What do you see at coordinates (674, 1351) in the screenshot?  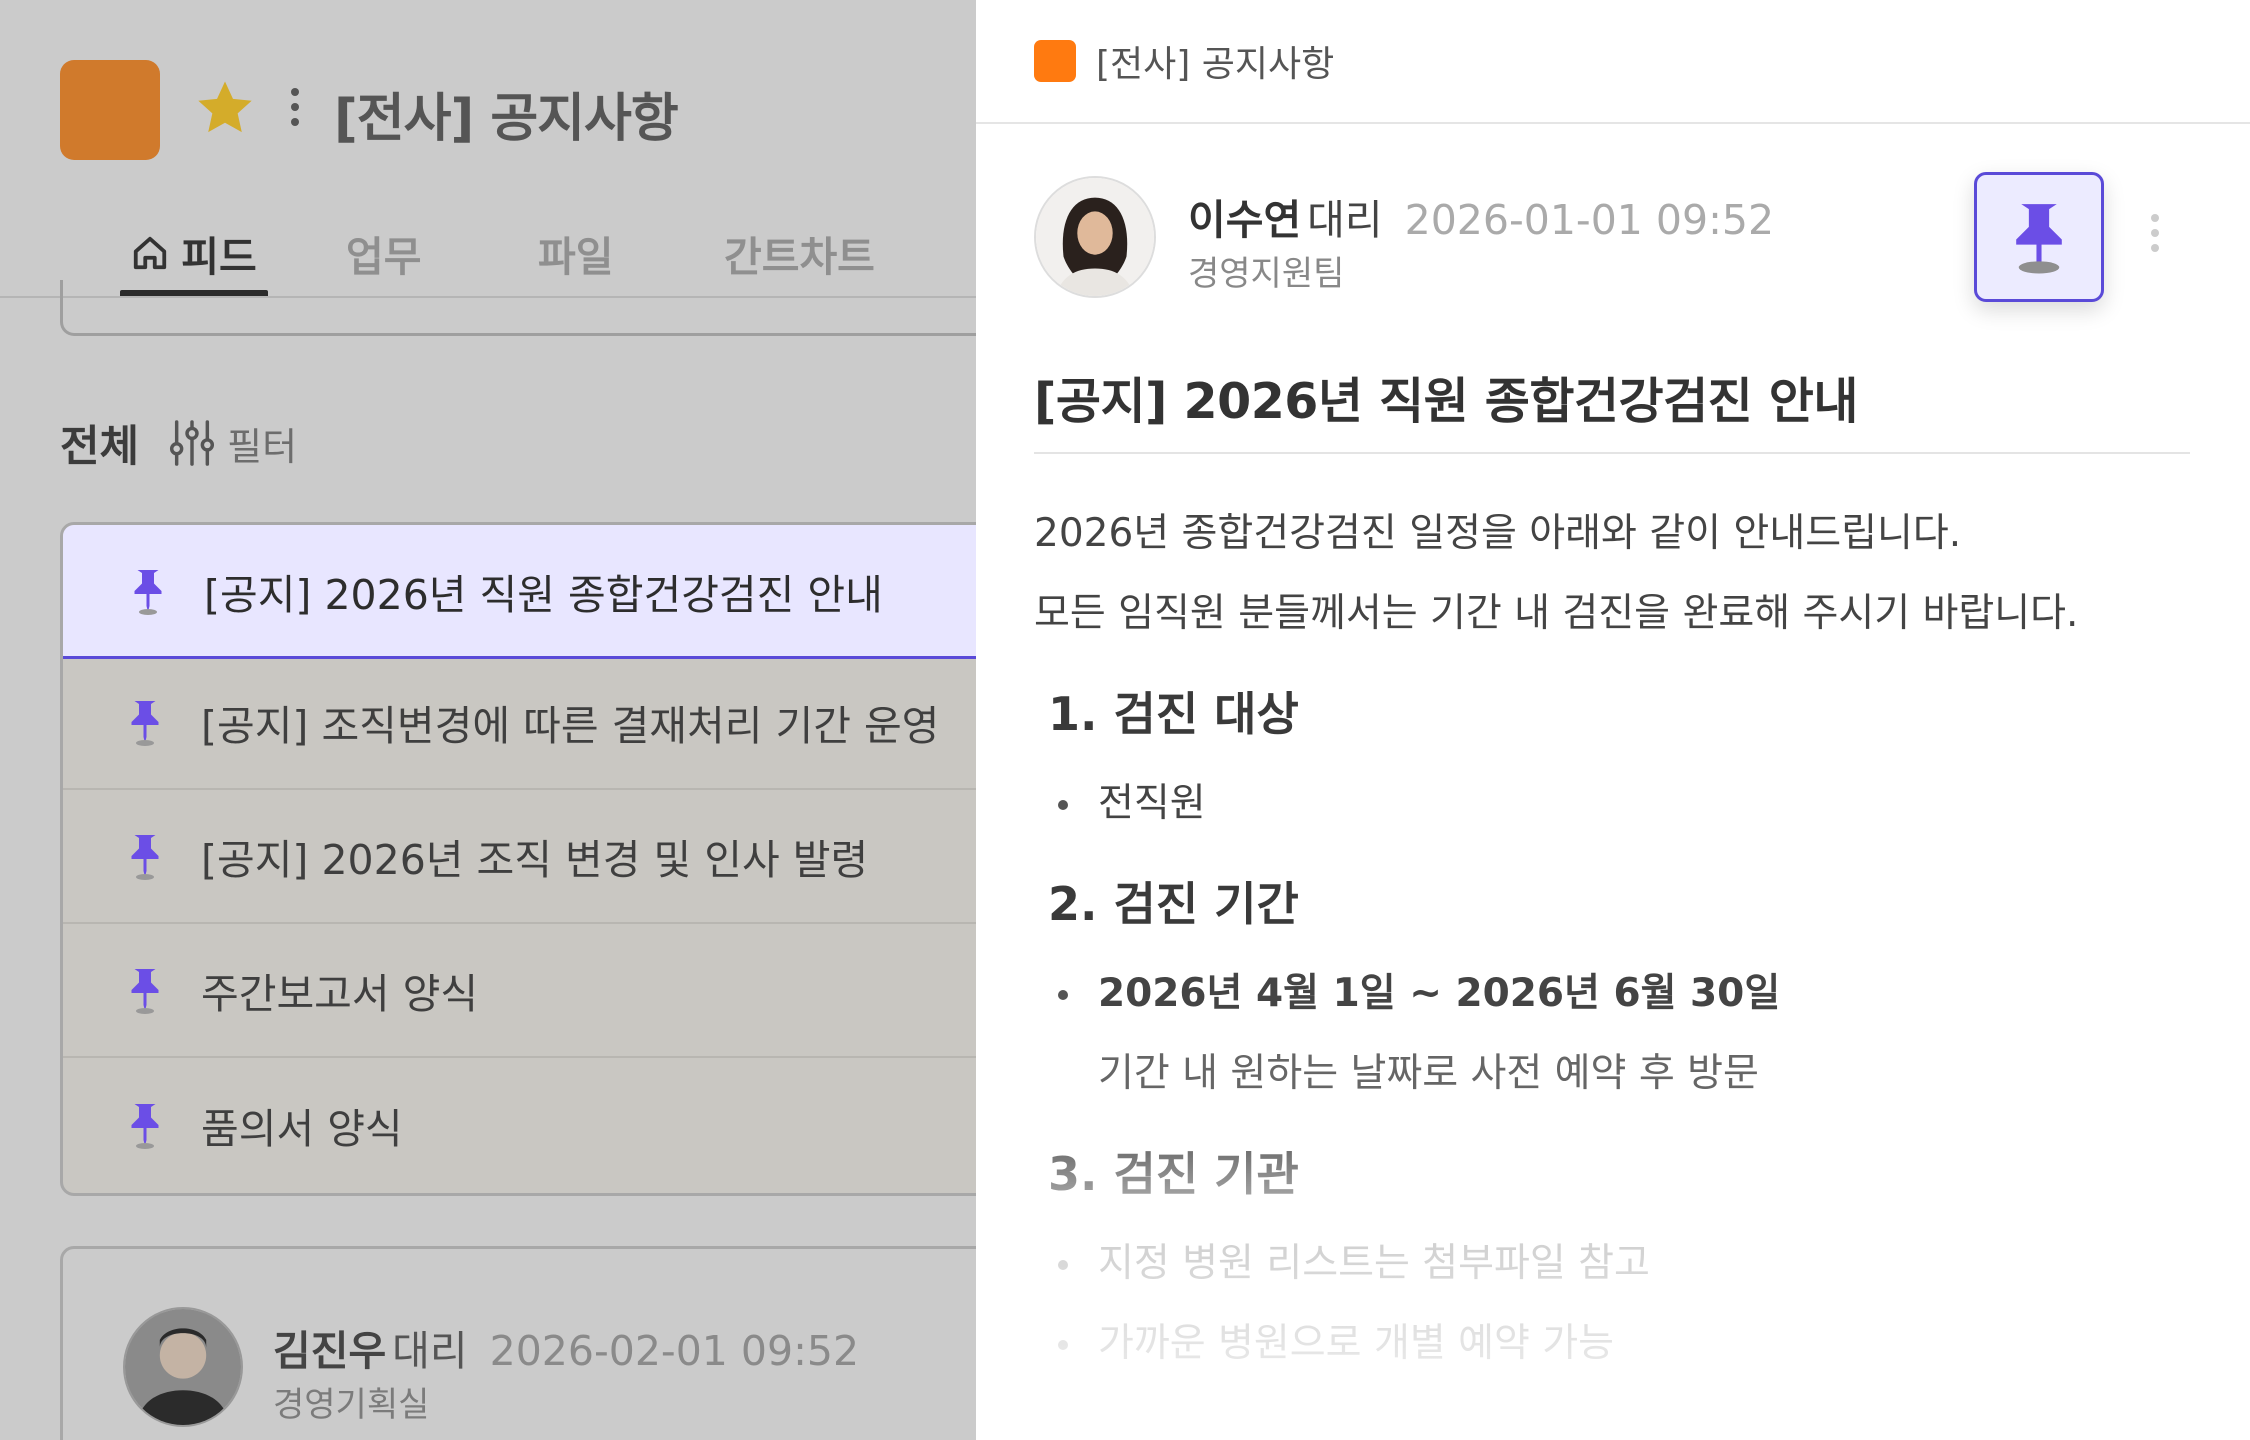 I see `post-datetime: 2026-02-01 09:52` at bounding box center [674, 1351].